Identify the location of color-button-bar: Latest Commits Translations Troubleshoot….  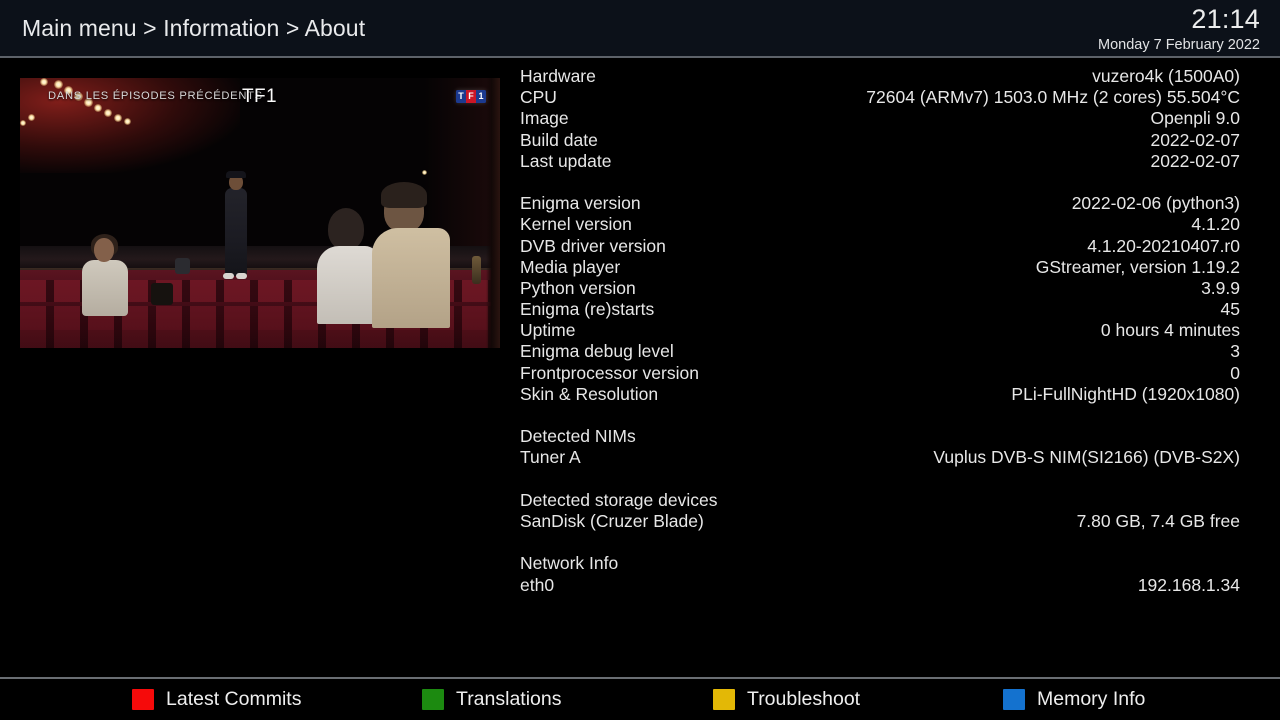
(640, 699).